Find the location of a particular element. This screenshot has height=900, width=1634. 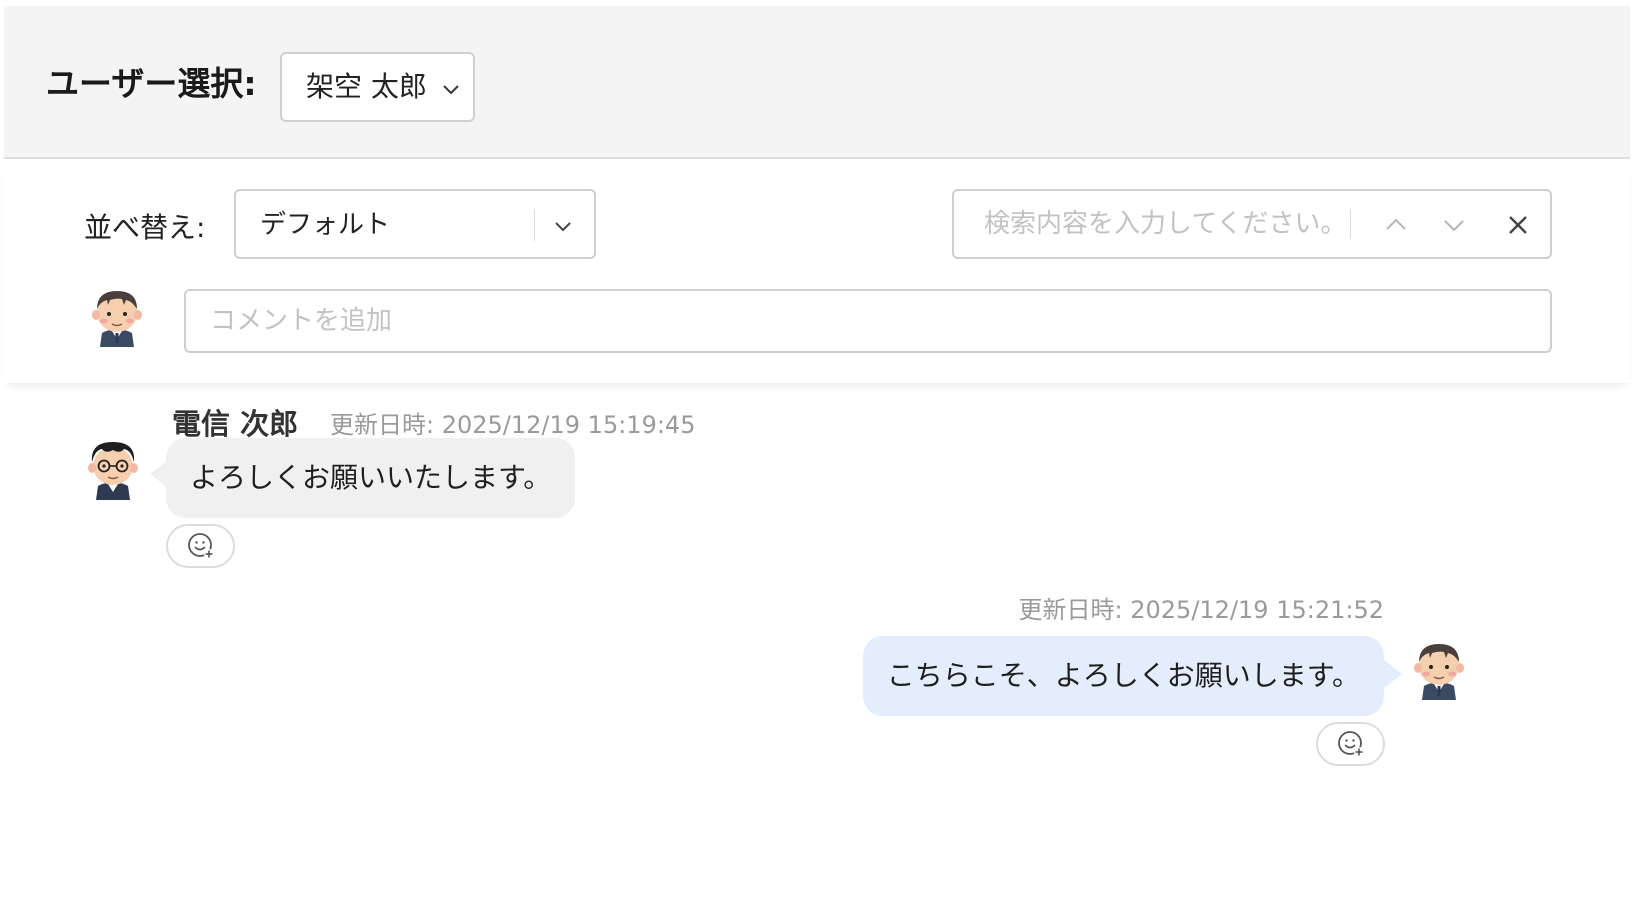

close-icon is located at coordinates (1518, 225).